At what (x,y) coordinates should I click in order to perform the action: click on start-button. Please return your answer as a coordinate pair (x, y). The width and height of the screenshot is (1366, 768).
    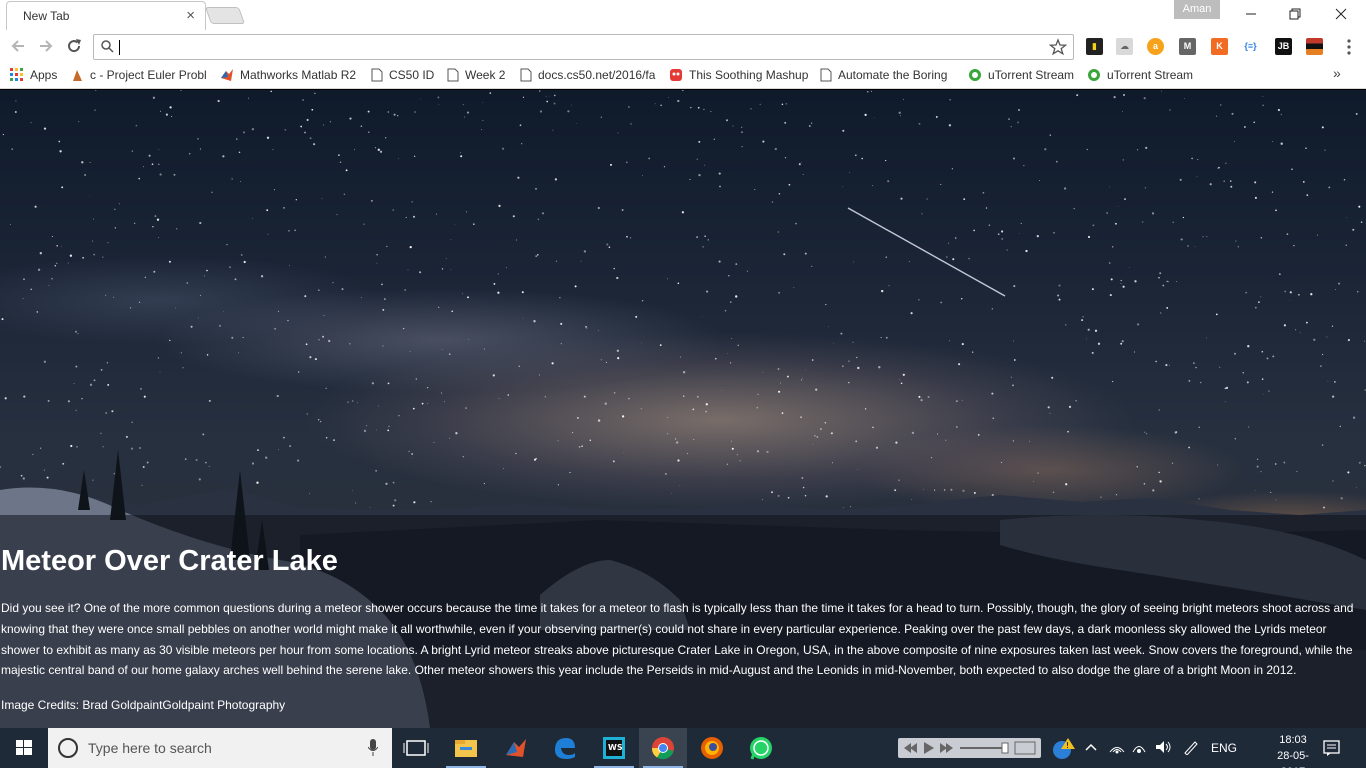
    Looking at the image, I should click on (24, 748).